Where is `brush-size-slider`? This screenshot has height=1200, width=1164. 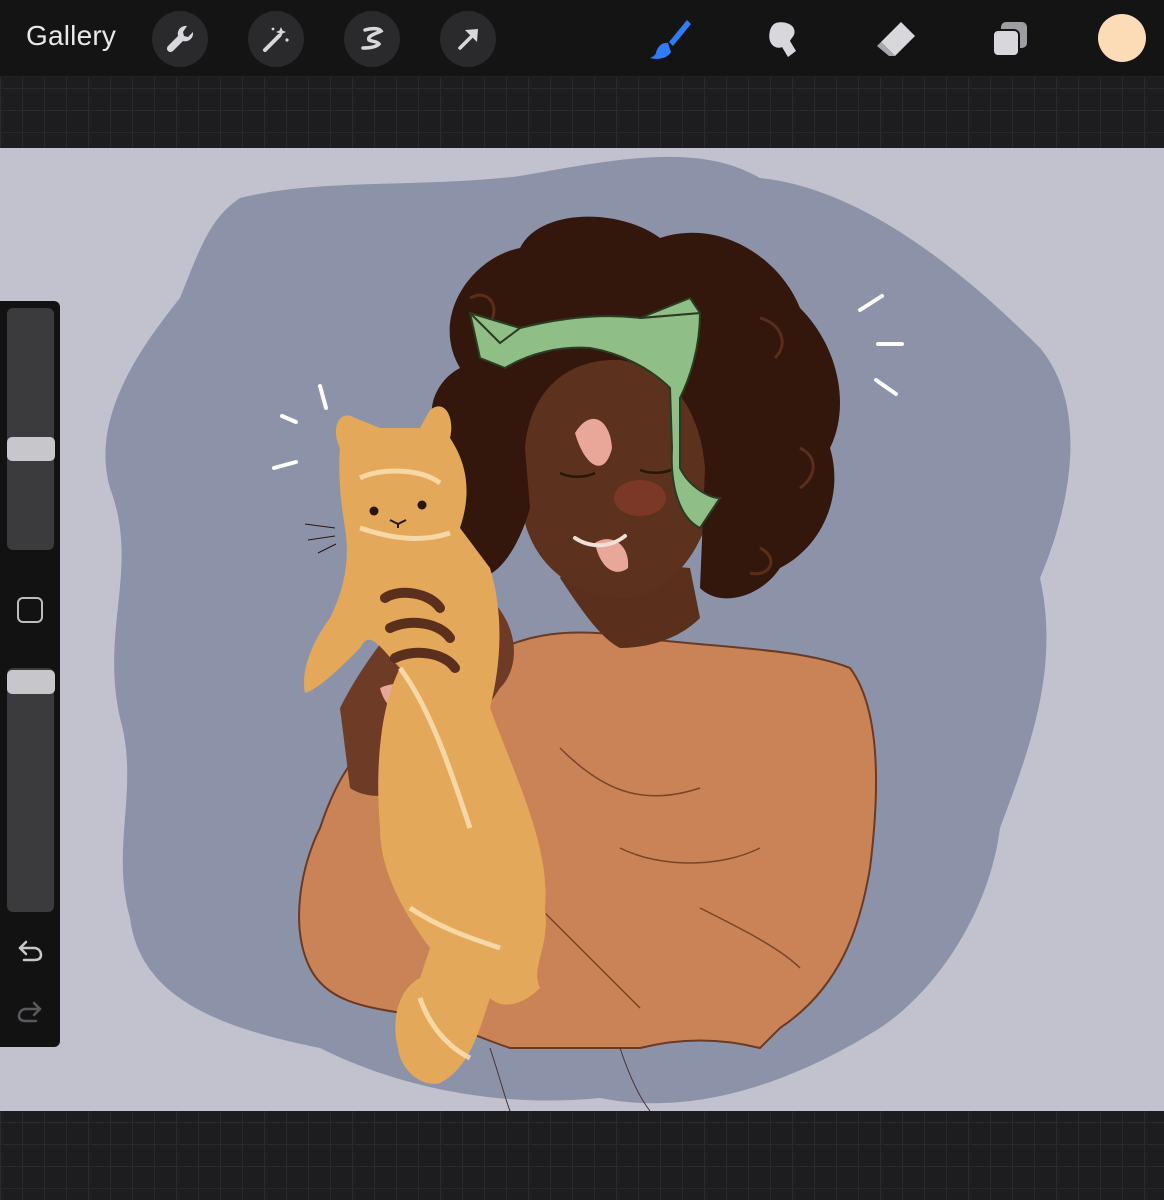 brush-size-slider is located at coordinates (30, 429).